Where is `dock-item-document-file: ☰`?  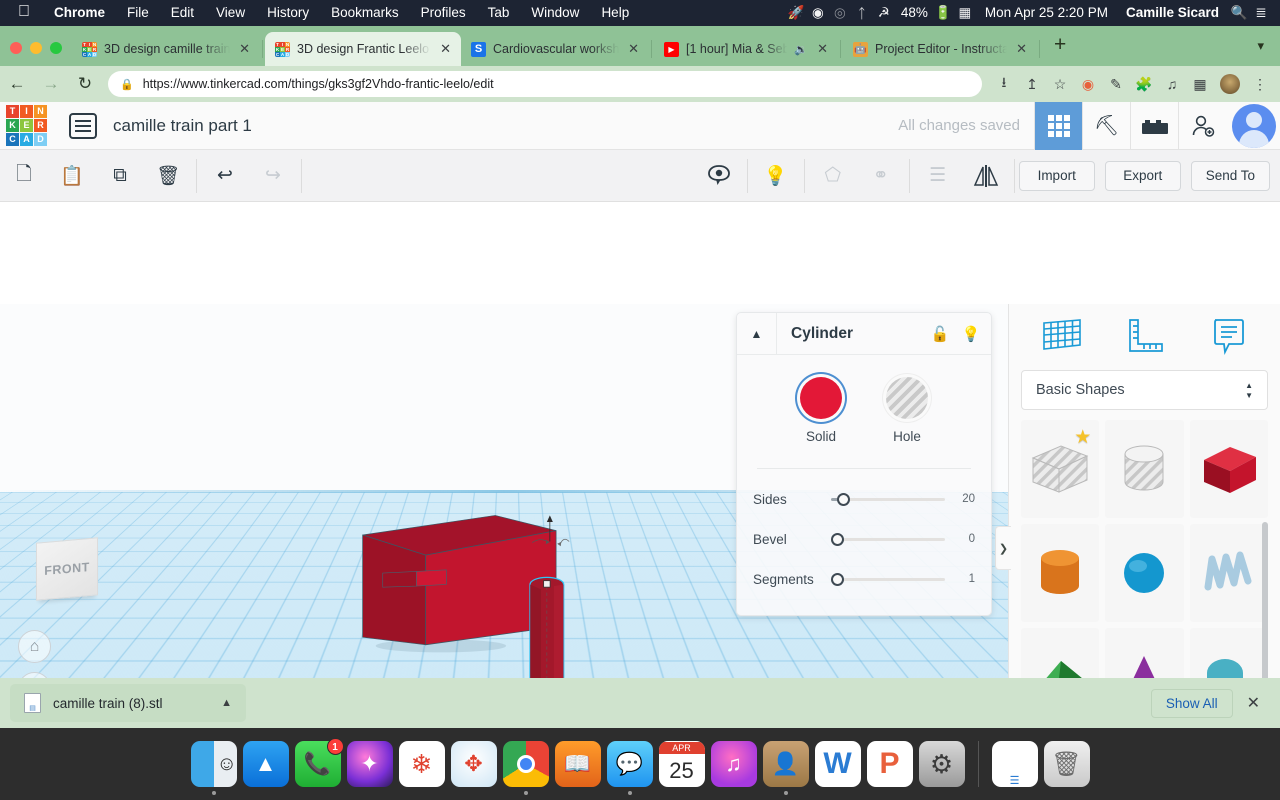
dock-item-document-file: ☰ is located at coordinates (1014, 764).